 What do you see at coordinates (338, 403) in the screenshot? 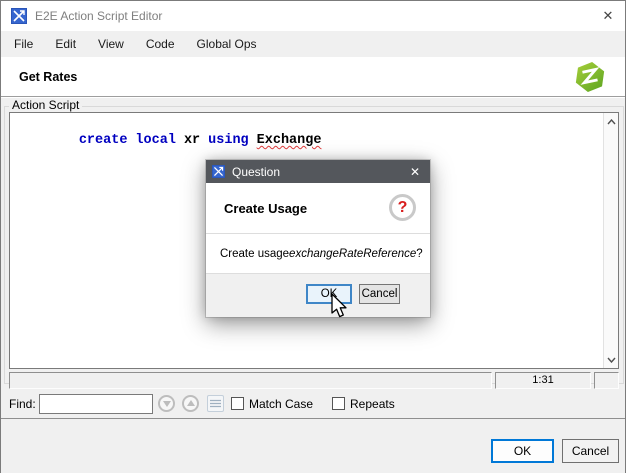
I see `repeats-checkbox` at bounding box center [338, 403].